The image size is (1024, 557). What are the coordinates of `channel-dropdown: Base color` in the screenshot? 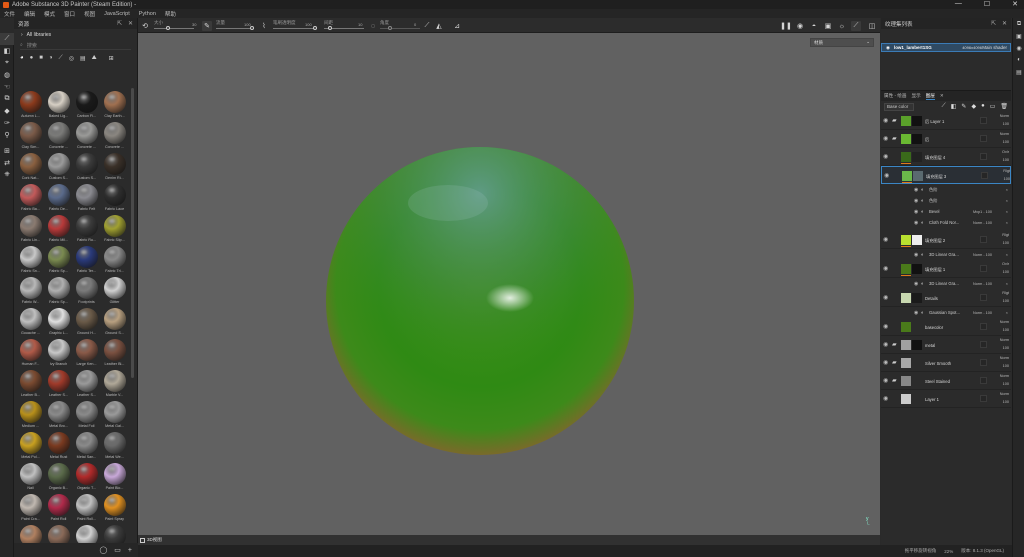 It's located at (899, 106).